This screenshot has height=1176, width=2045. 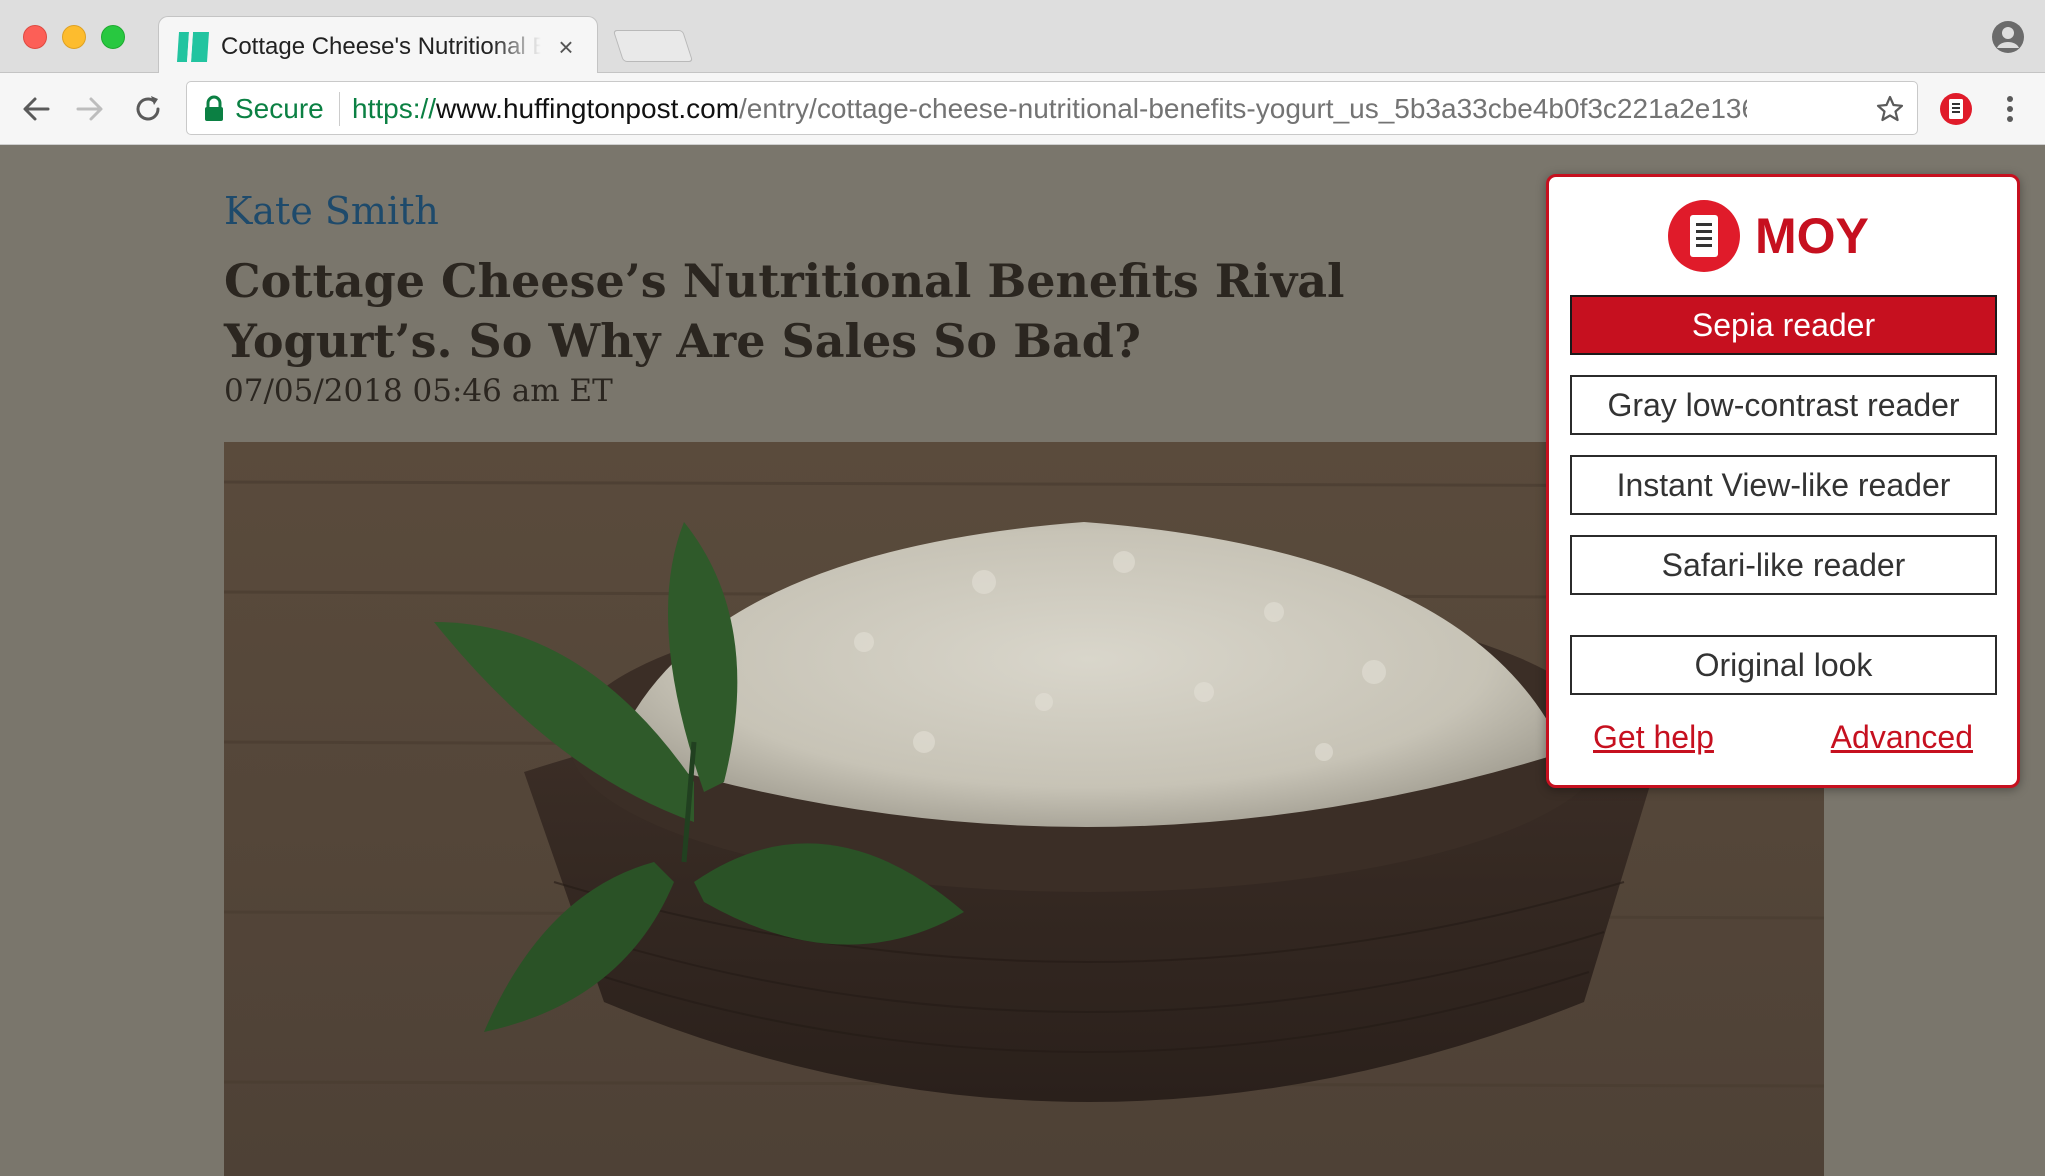 What do you see at coordinates (1783, 325) in the screenshot?
I see `sepia-reader-button: Sepia reader` at bounding box center [1783, 325].